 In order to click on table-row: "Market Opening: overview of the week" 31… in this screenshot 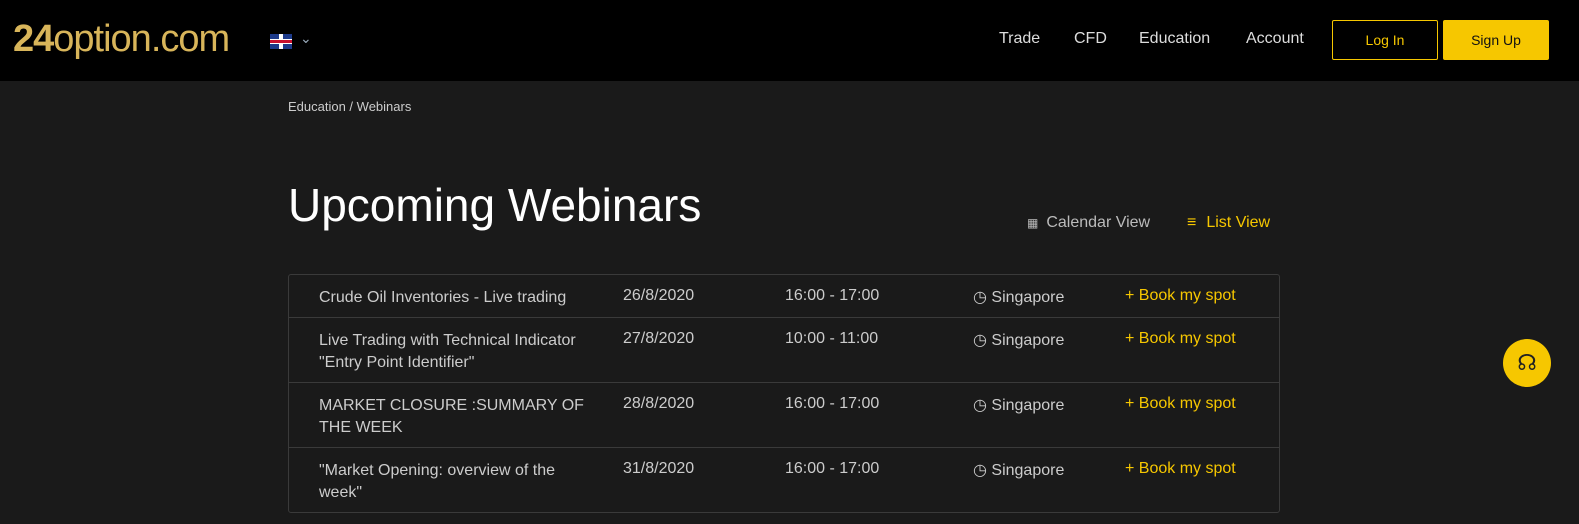, I will do `click(784, 479)`.